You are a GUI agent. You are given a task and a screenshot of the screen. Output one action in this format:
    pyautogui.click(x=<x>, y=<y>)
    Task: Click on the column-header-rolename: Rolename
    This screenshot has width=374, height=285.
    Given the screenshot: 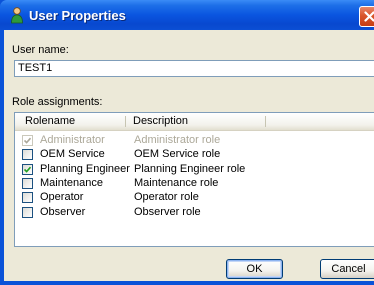 What is the action you would take?
    pyautogui.click(x=50, y=121)
    